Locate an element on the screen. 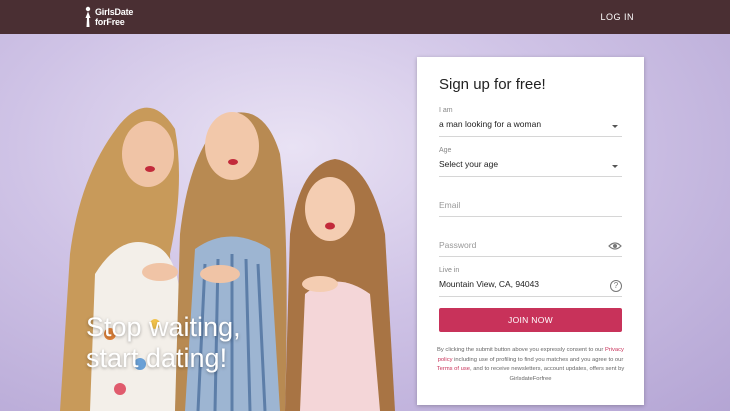 The width and height of the screenshot is (730, 411). hero-headline: Stop waiting, start dating! is located at coordinates (163, 343).